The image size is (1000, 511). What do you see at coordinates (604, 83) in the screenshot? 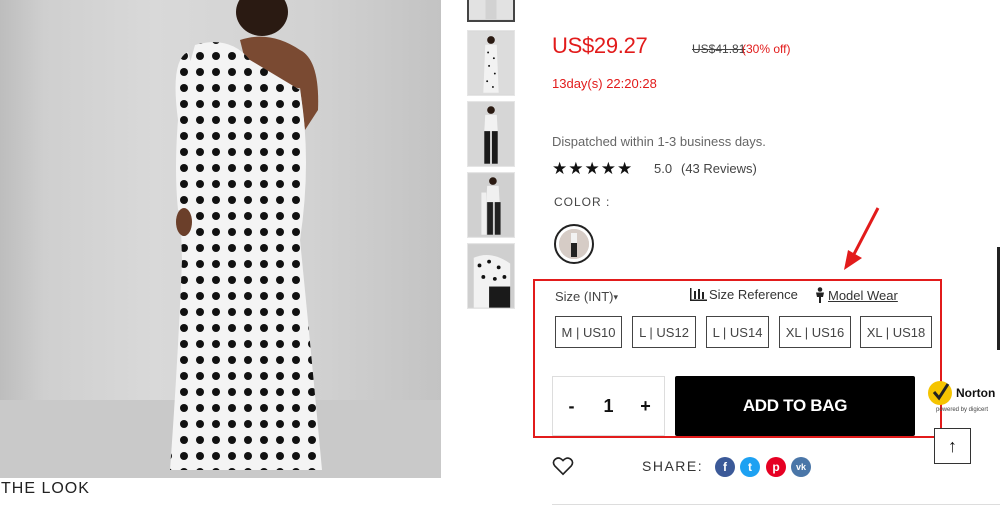
I see `countdown-timer: 13day(s) 22:20:28` at bounding box center [604, 83].